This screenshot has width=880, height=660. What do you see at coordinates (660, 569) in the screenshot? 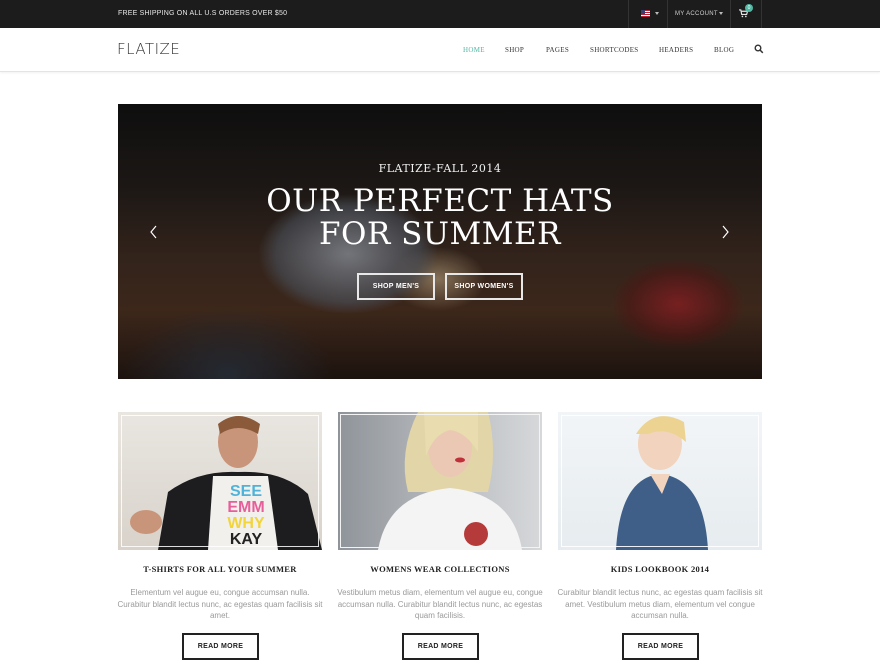
I see `card-title: KIDS LOOKBOOK 2014` at bounding box center [660, 569].